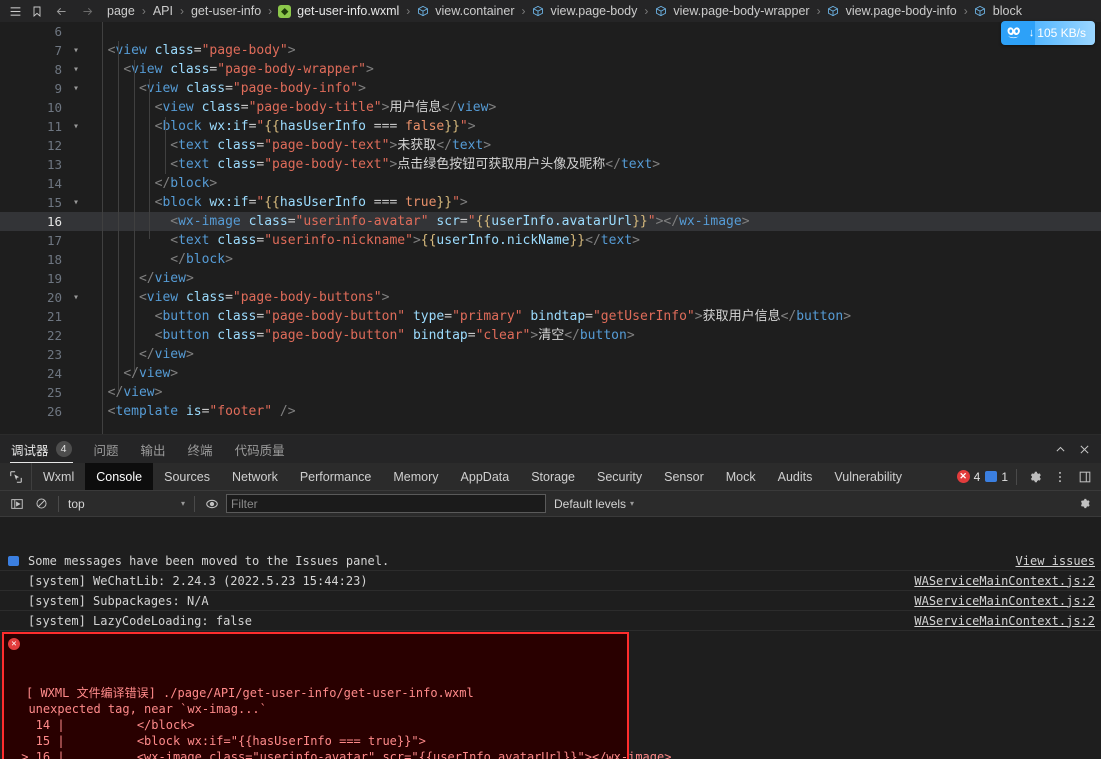 This screenshot has width=1101, height=759. I want to click on code-line: 26 <template is="footer" />, so click(550, 411).